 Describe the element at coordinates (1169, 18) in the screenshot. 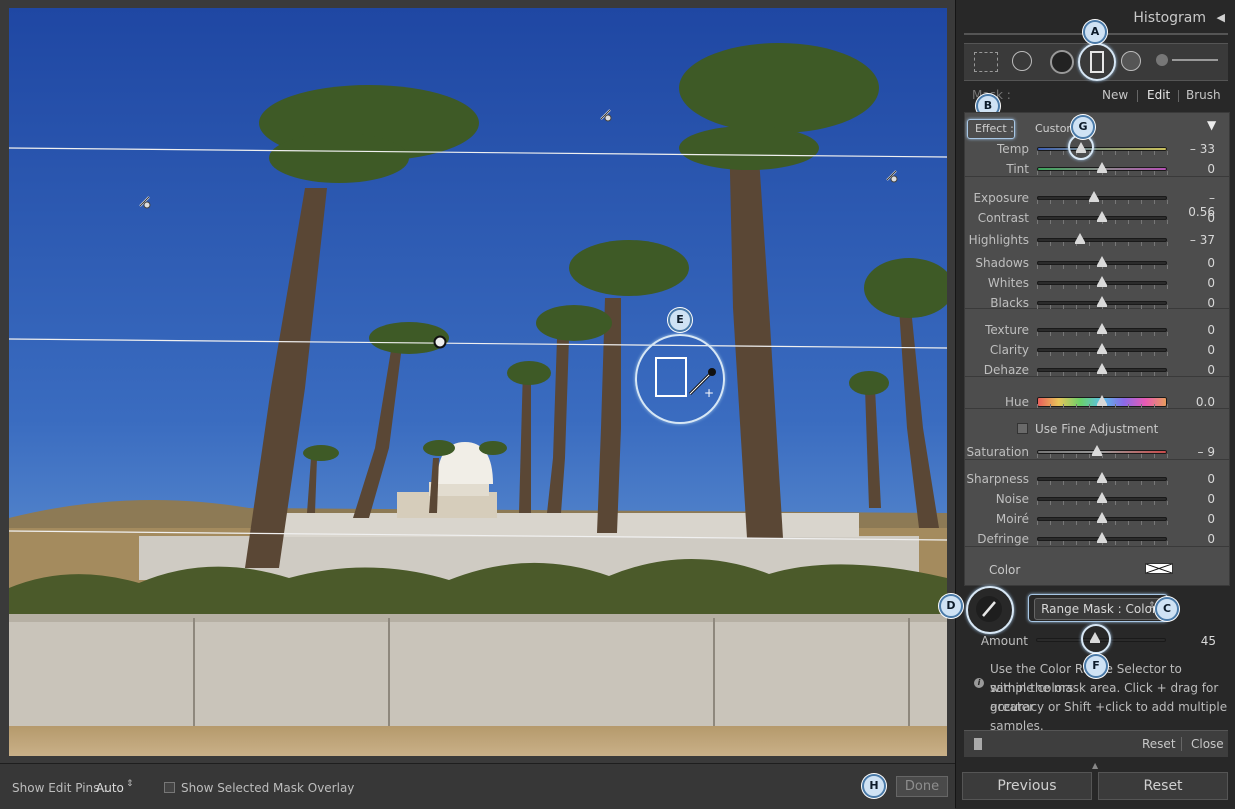

I see `histogram-title: Histogram` at that location.